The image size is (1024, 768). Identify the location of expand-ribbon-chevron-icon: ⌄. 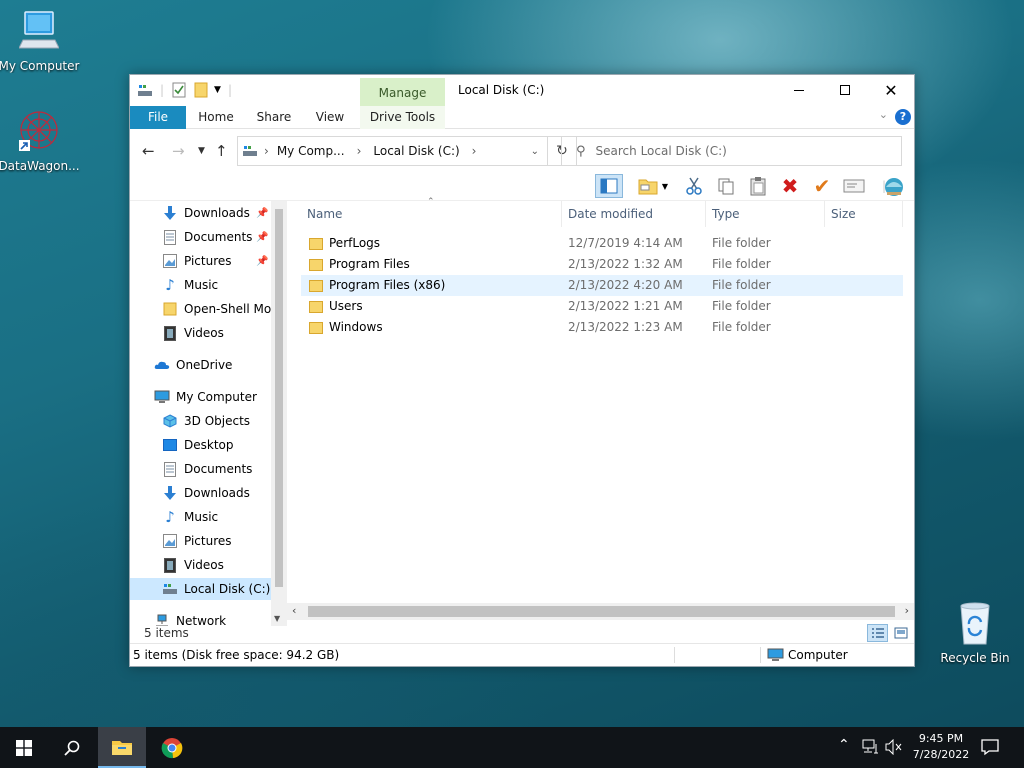
(883, 114).